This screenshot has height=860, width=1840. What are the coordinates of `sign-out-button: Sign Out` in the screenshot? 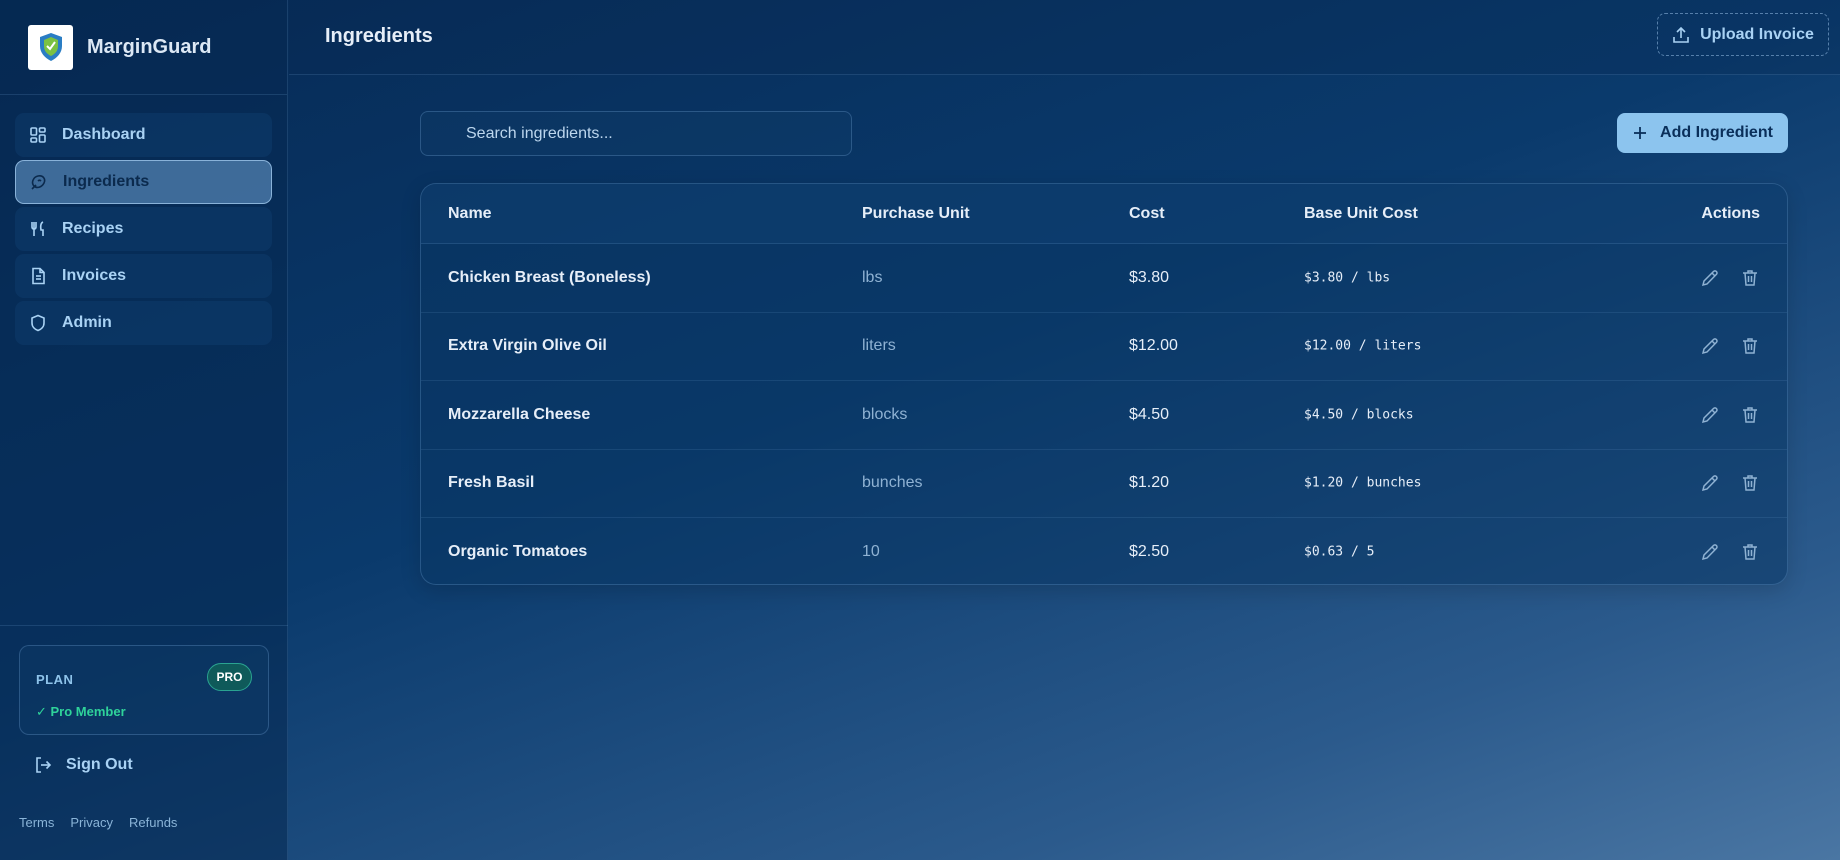 It's located at (83, 765).